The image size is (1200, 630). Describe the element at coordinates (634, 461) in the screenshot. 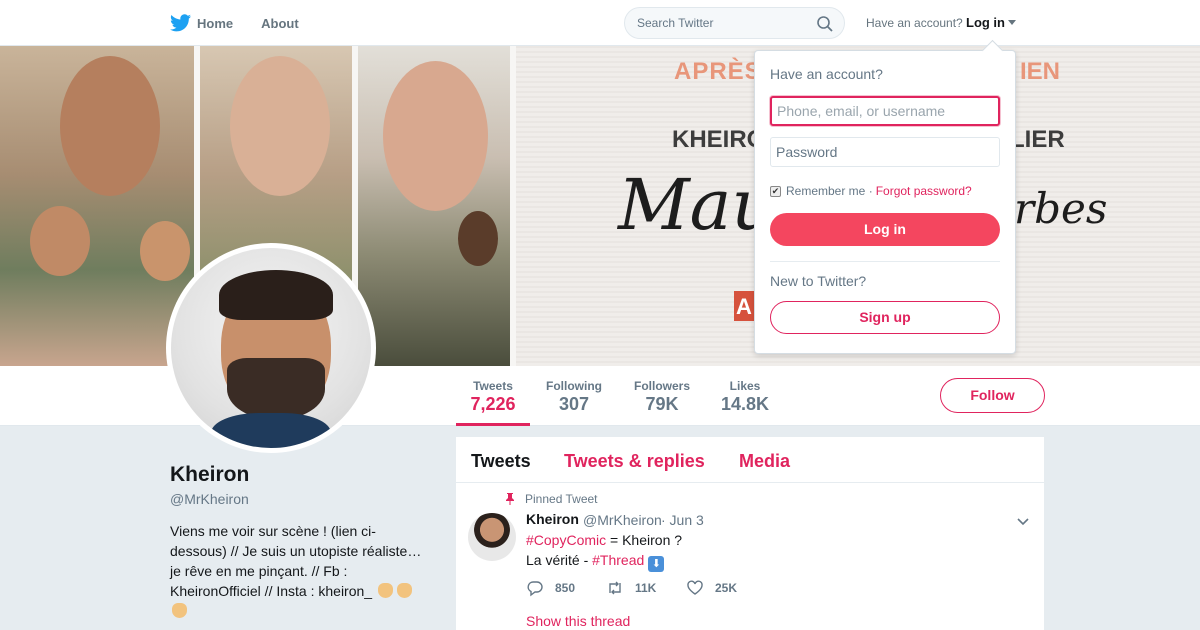

I see `tab-tweets-replies: Tweets & replies` at that location.